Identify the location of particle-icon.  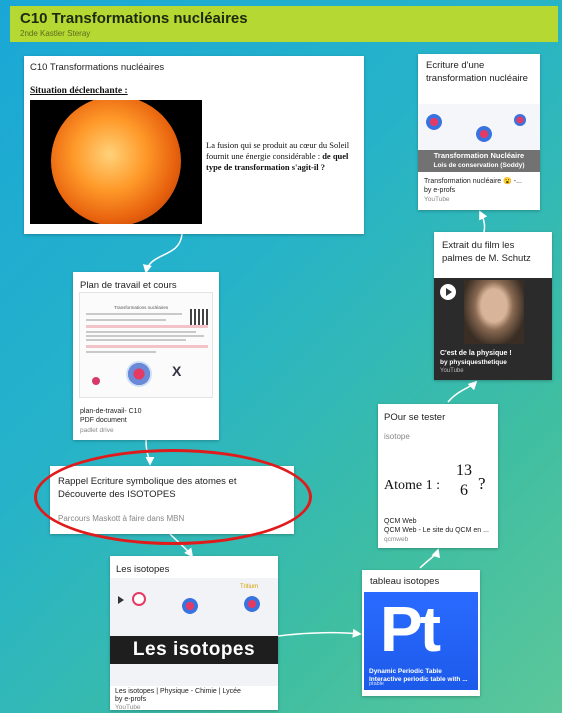
(96, 381).